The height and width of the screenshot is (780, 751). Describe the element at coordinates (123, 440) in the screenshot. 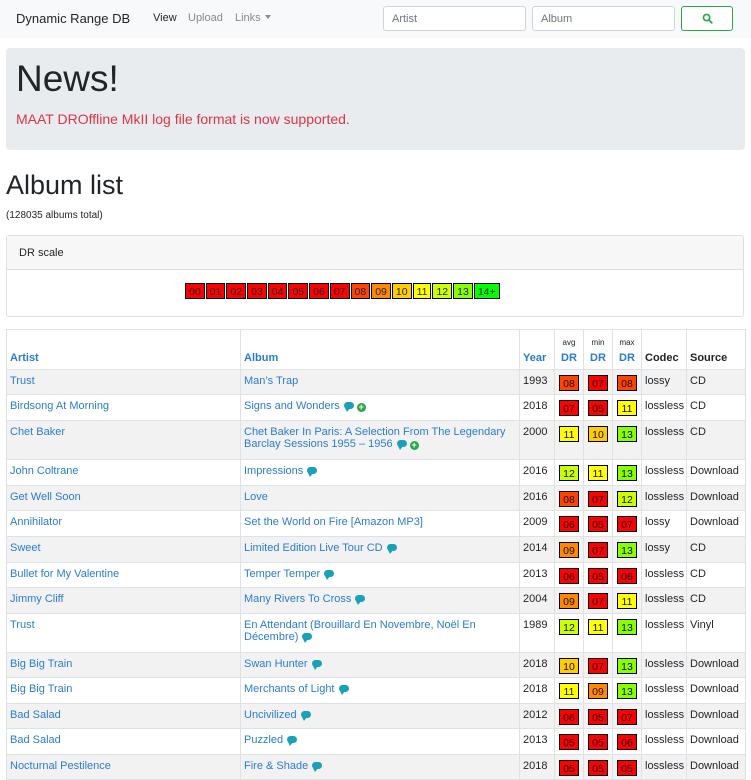

I see `artist-link: Chet Baker` at that location.